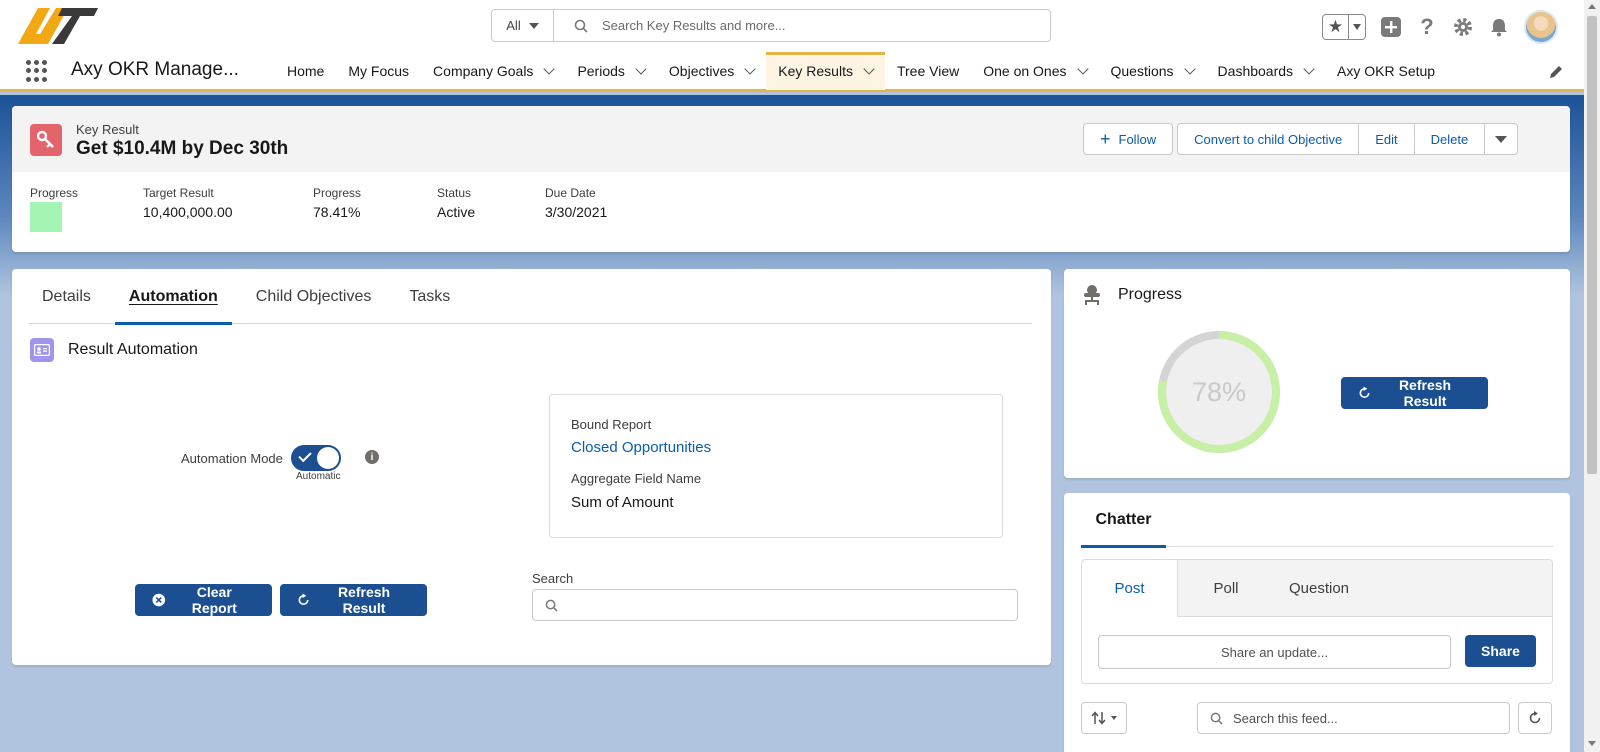  I want to click on clear-report-label: Clear Report, so click(214, 600).